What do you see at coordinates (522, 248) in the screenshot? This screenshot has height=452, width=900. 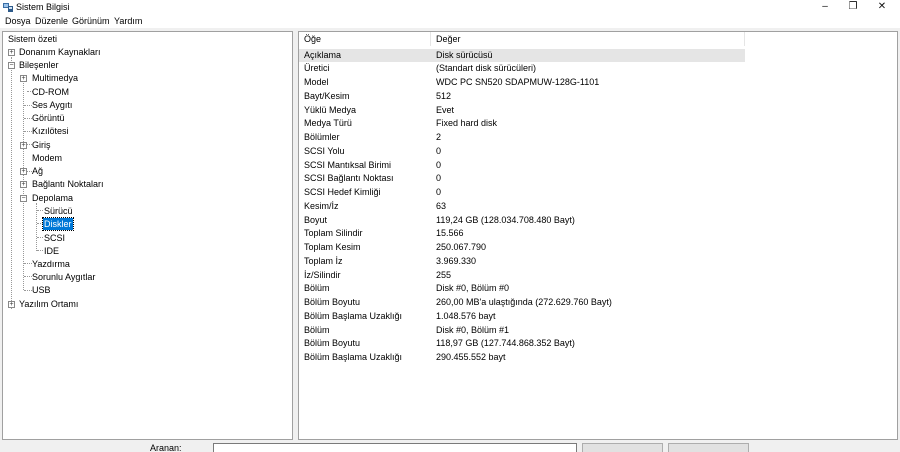 I see `table-row: Toplam Kesim 250.067.790` at bounding box center [522, 248].